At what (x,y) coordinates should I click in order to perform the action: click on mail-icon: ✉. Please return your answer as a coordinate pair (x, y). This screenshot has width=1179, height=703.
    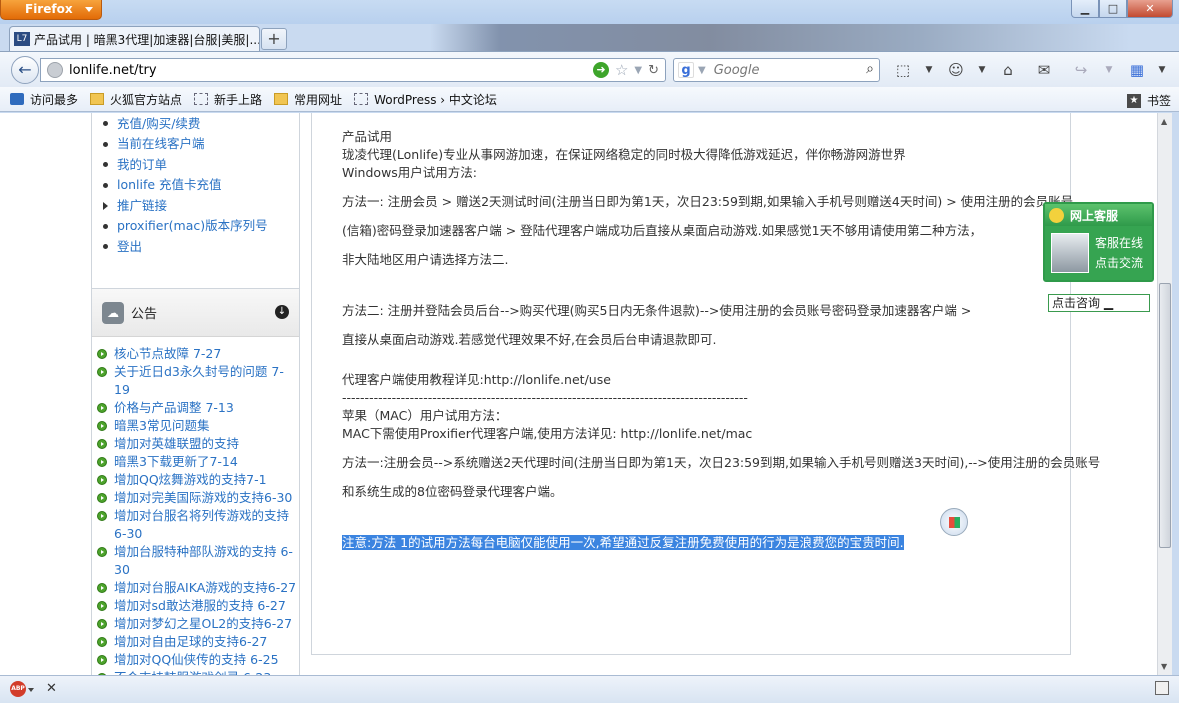
    Looking at the image, I should click on (1044, 70).